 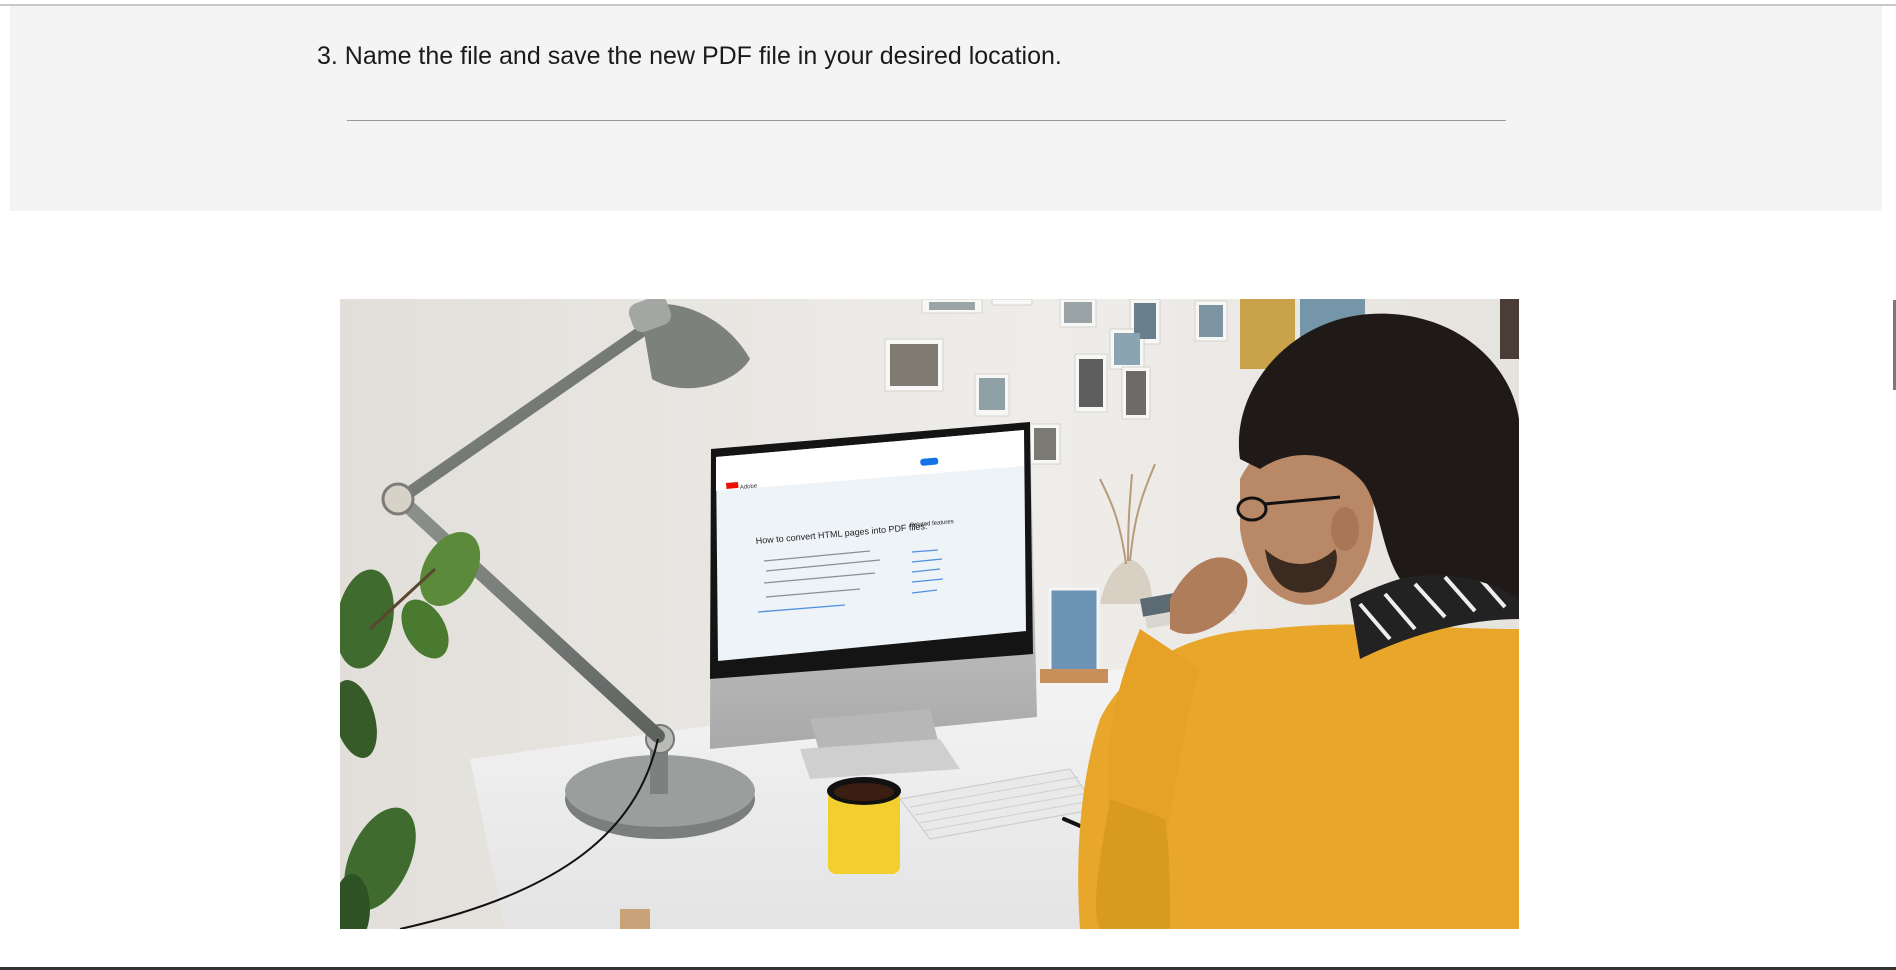 I want to click on desk-frame, so click(x=1074, y=631).